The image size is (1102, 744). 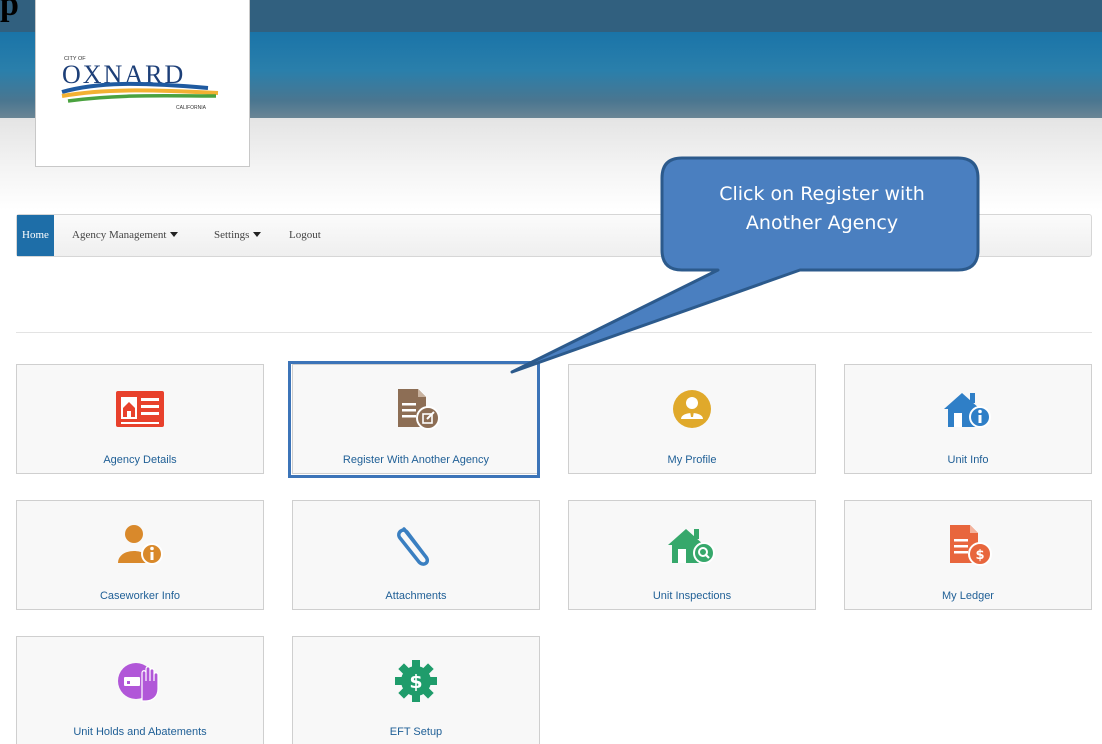 I want to click on hand-stop-icon, so click(x=138, y=682).